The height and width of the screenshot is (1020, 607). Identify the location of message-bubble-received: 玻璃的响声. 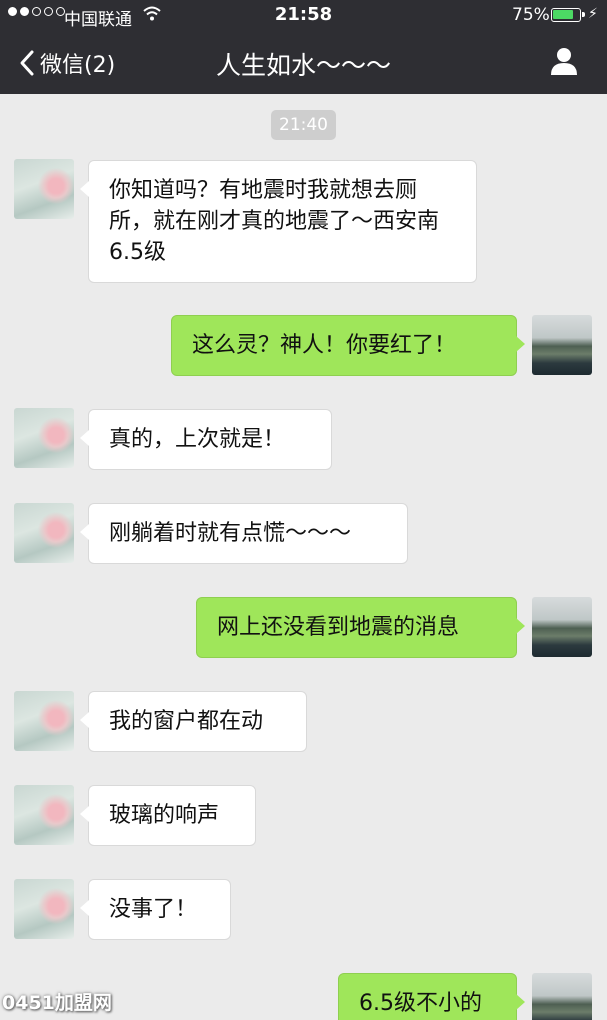
(168, 815).